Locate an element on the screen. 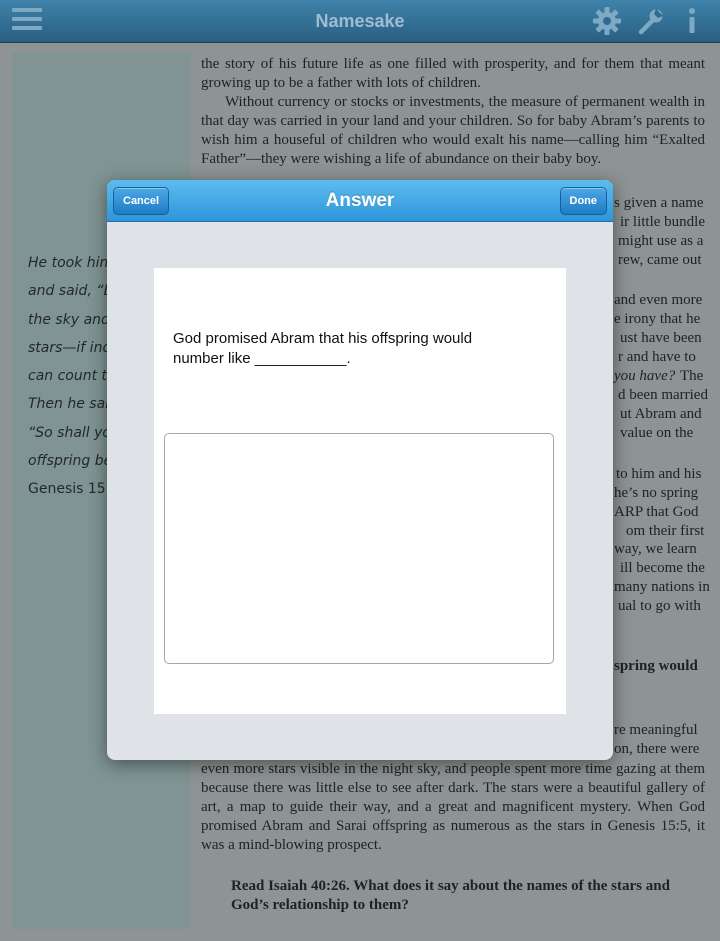 This screenshot has height=941, width=720. text-fragment: you have? is located at coordinates (645, 376).